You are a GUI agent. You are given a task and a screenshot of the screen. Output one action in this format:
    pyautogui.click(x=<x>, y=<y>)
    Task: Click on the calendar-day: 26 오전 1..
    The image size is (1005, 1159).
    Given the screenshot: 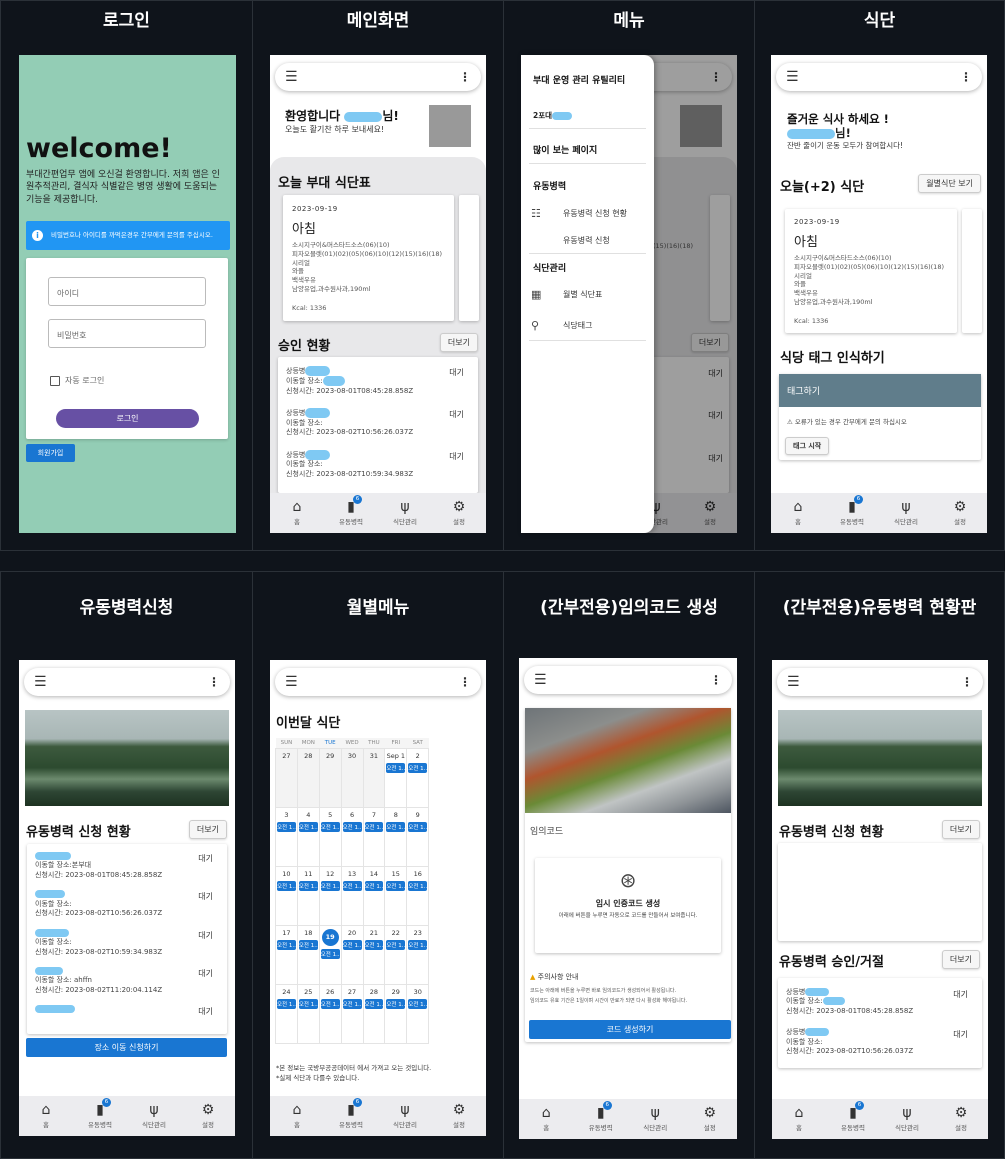 What is the action you would take?
    pyautogui.click(x=330, y=1013)
    